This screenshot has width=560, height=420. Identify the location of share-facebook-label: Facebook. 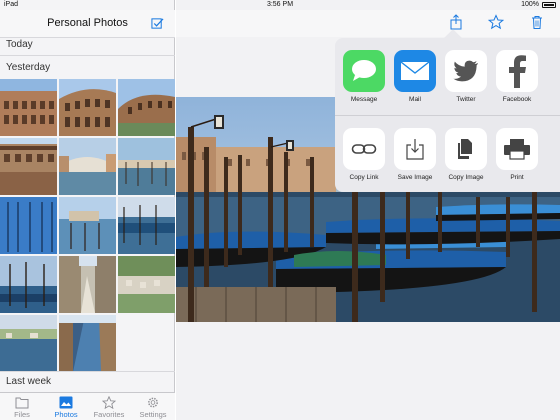
(517, 99).